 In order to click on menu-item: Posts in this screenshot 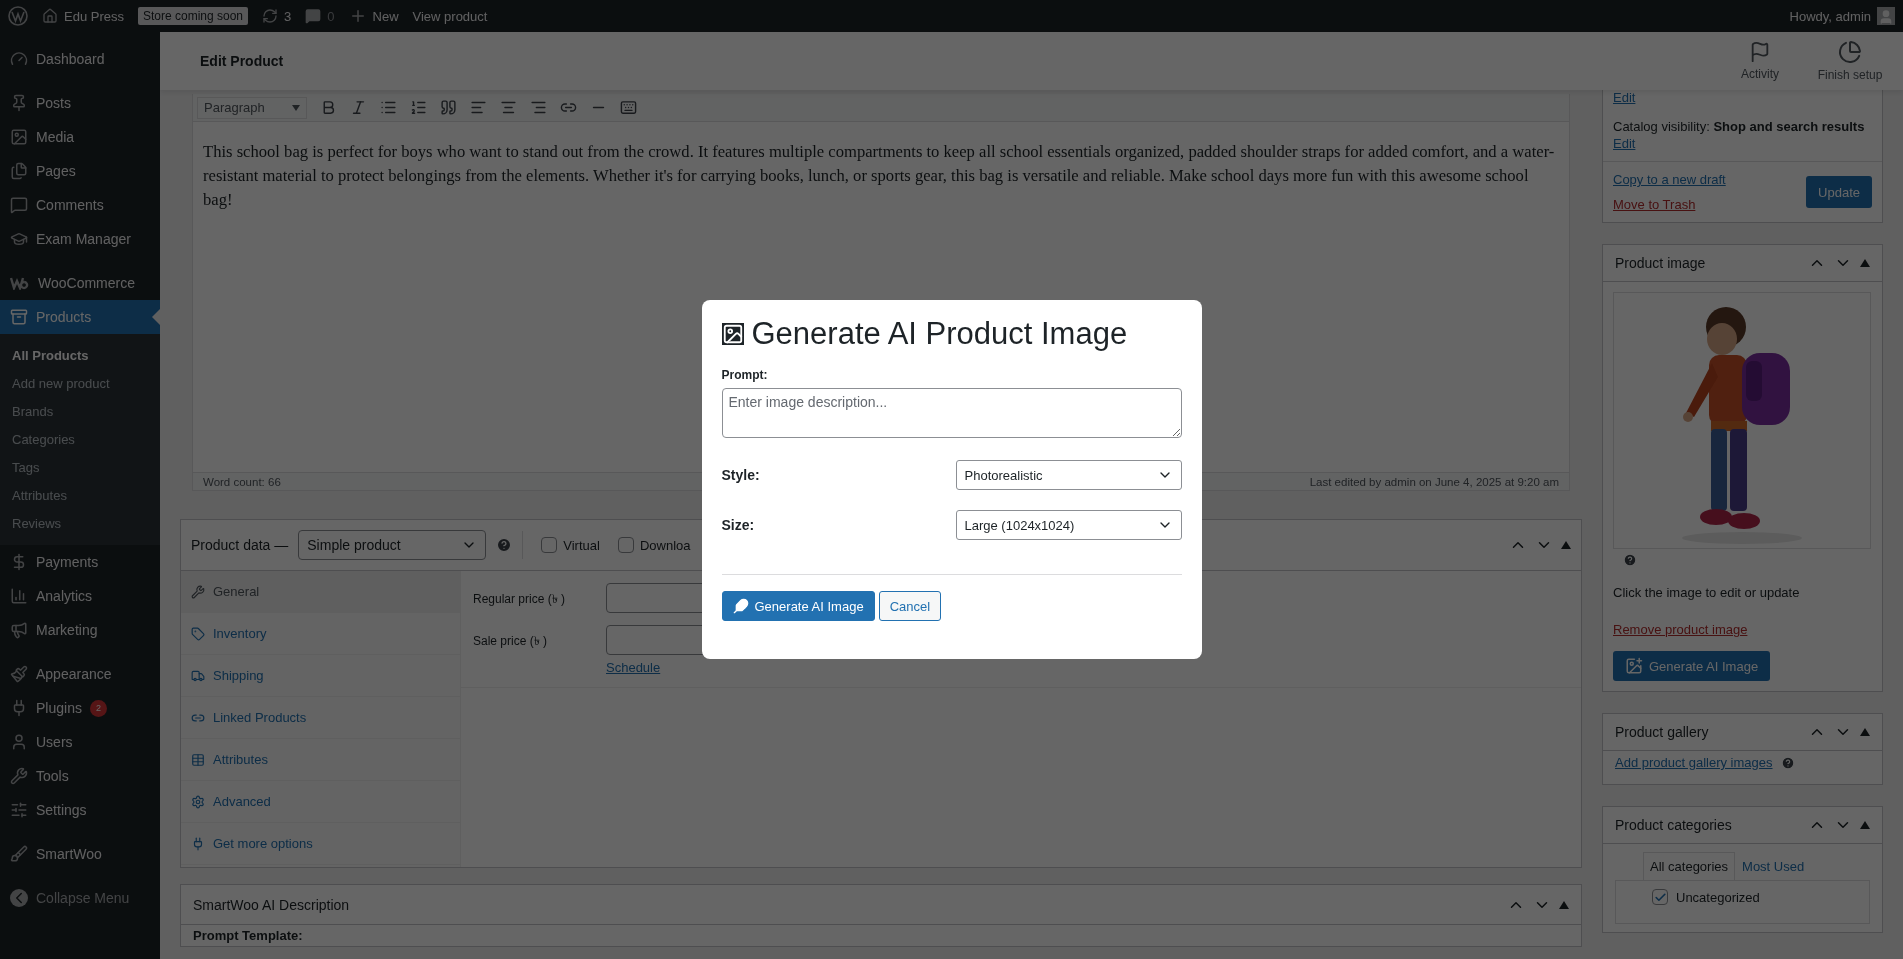, I will do `click(80, 103)`.